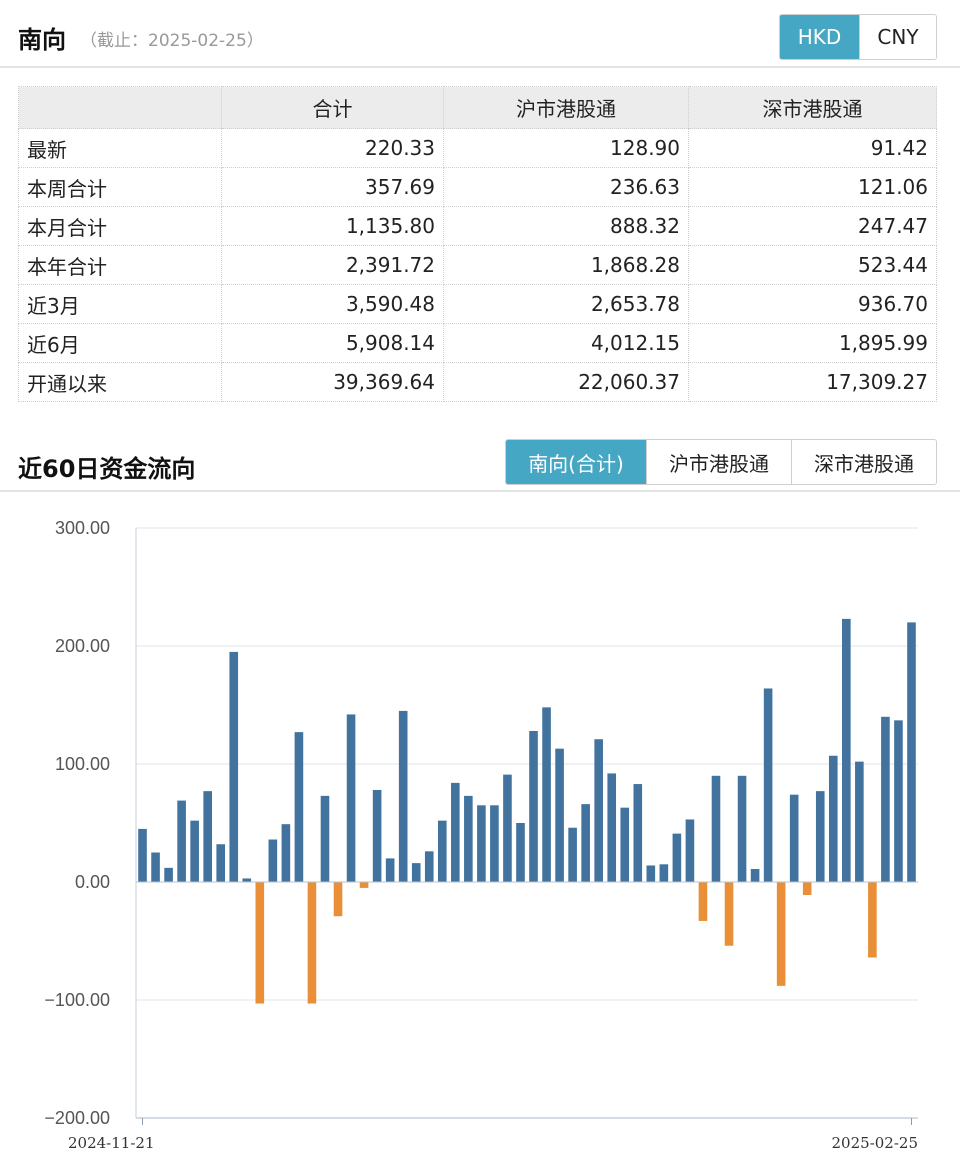 The height and width of the screenshot is (1166, 960). Describe the element at coordinates (576, 462) in the screenshot. I see `market-total-button: 南向(合计)` at that location.